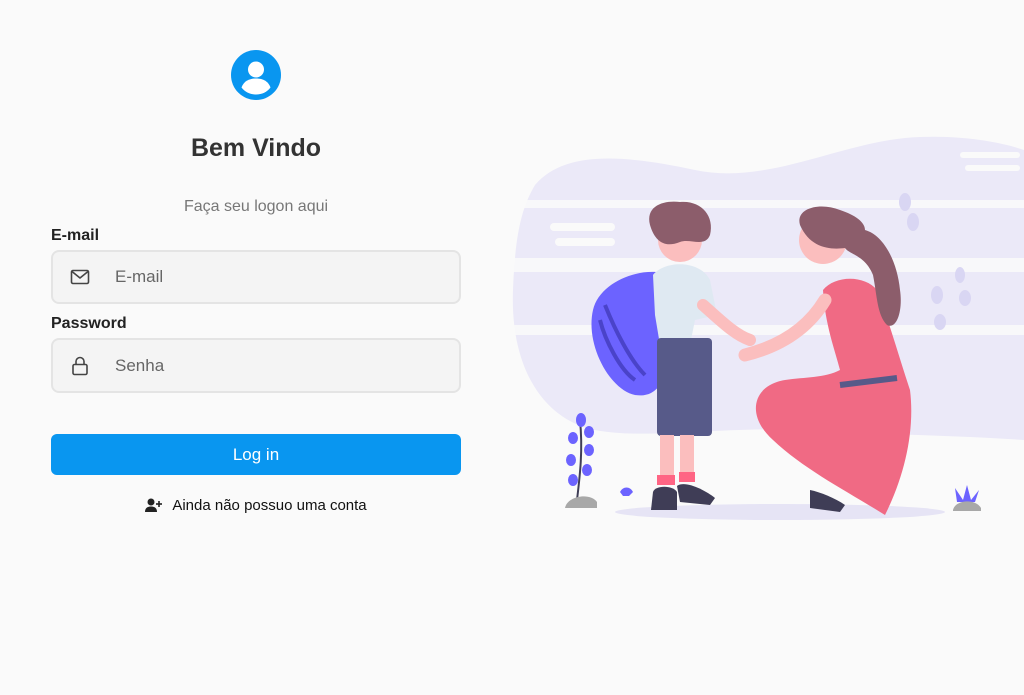  I want to click on signup-link: Ainda não possuo uma conta, so click(256, 505).